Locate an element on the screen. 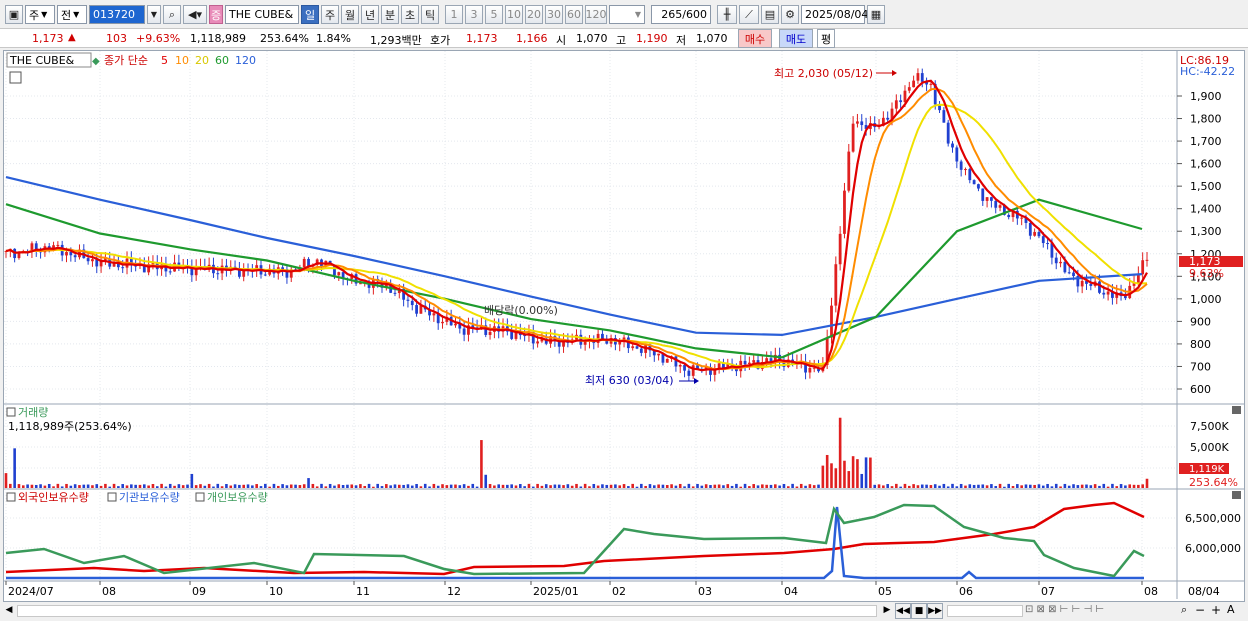 This screenshot has height=621, width=1248. ask-price: 1,173 is located at coordinates (482, 38).